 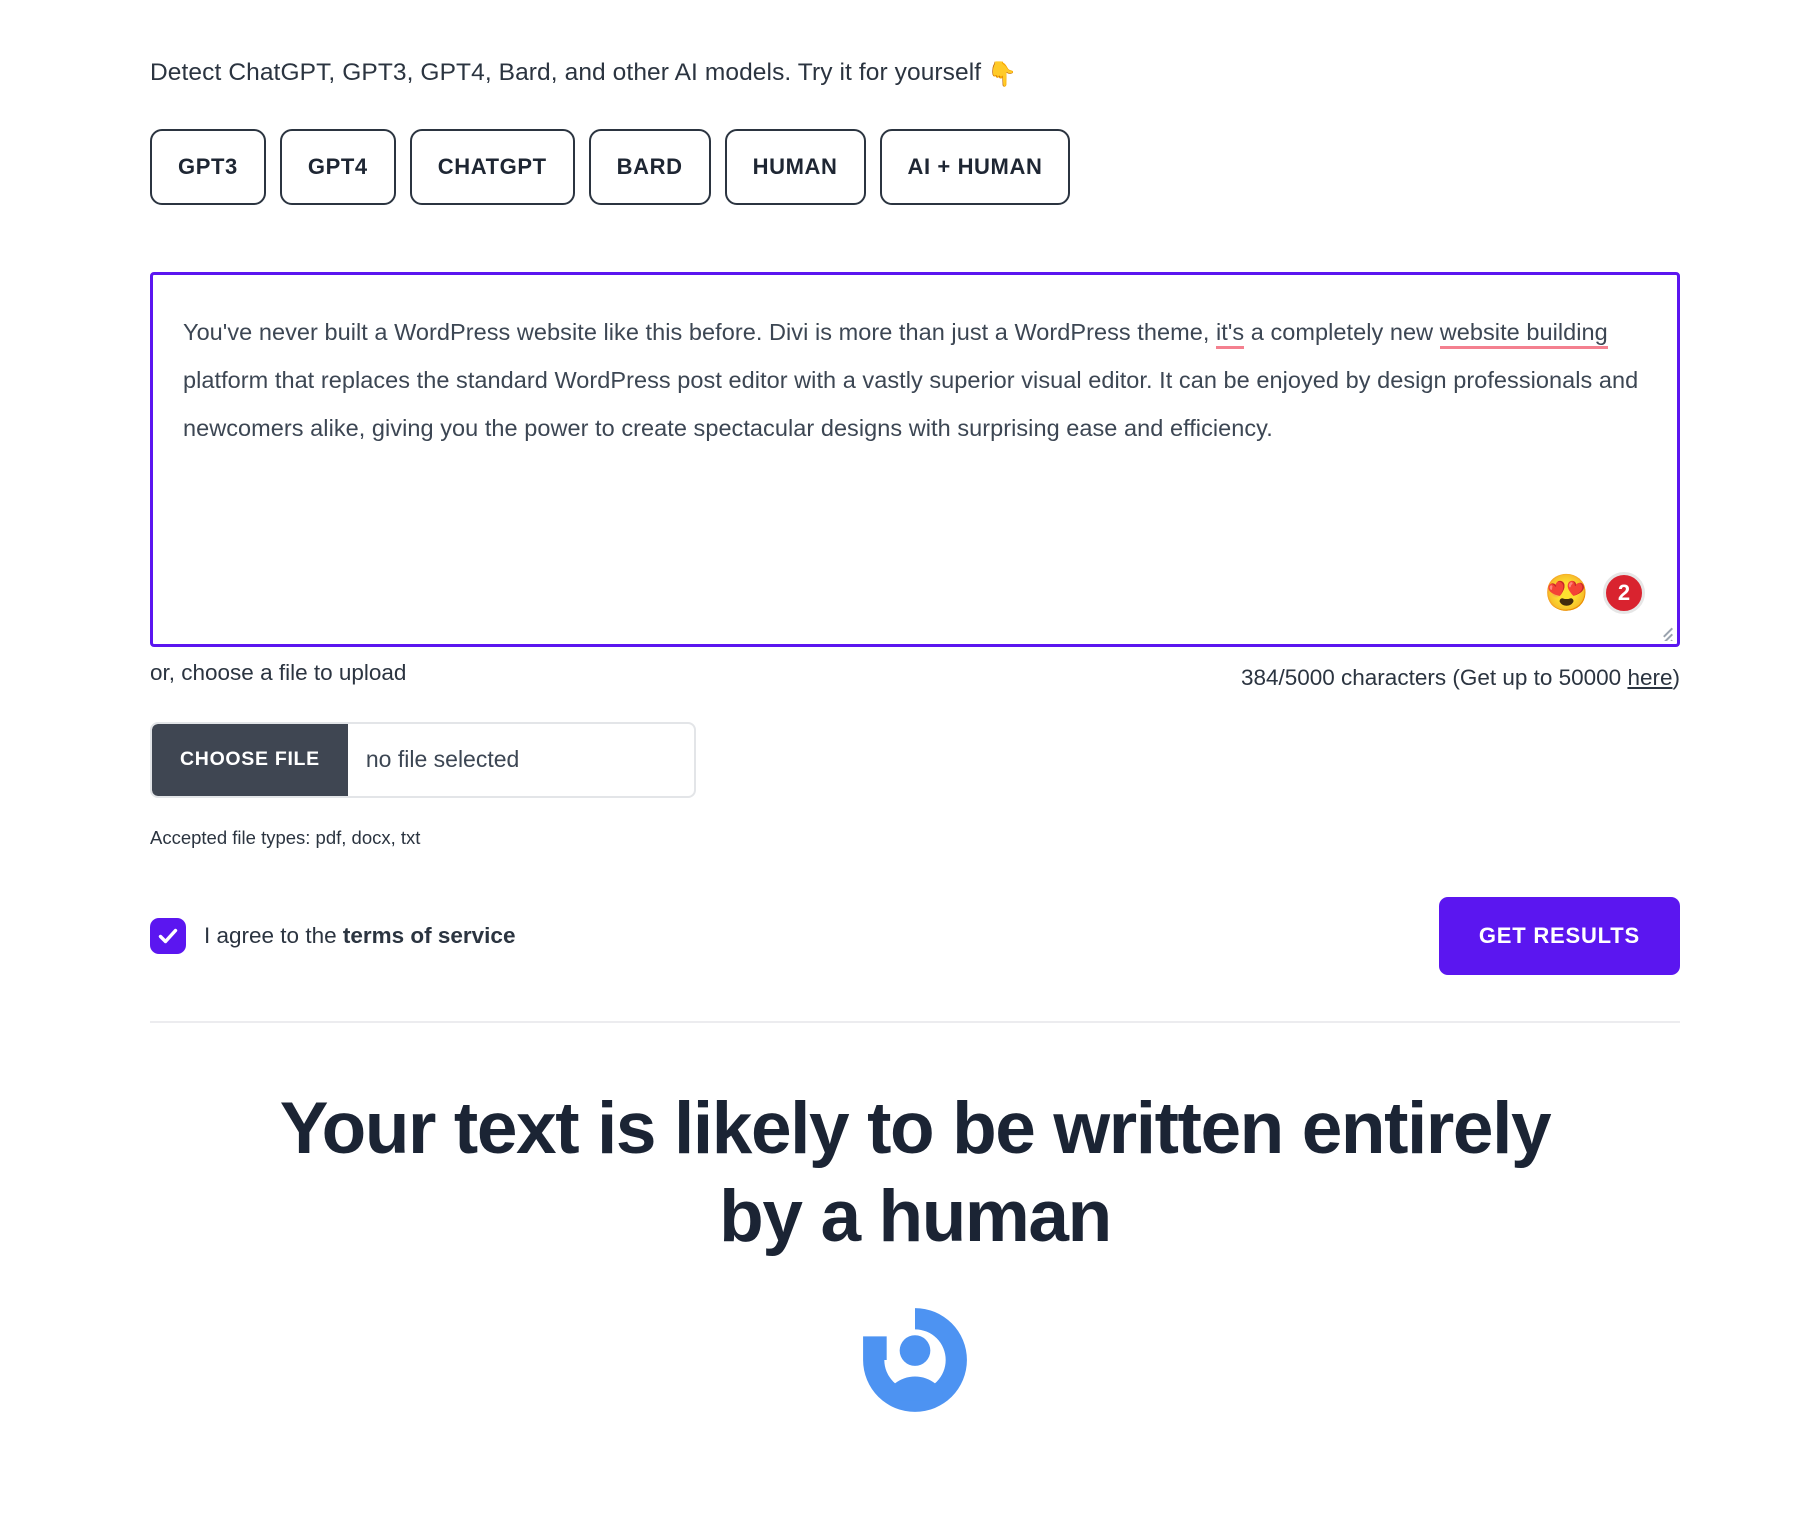 I want to click on human-result-icon, so click(x=915, y=1359).